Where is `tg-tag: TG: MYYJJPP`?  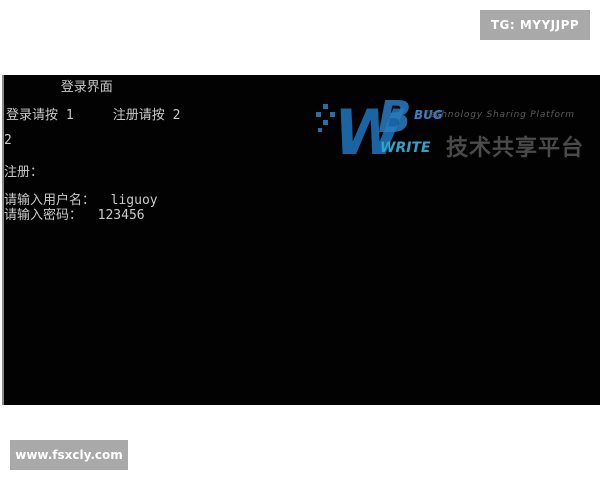
tg-tag: TG: MYYJJPP is located at coordinates (535, 25).